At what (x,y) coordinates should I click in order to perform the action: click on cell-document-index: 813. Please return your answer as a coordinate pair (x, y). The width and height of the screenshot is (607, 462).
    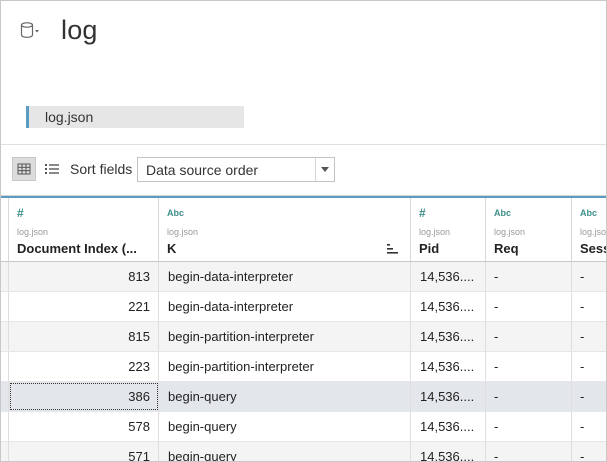
    Looking at the image, I should click on (84, 276).